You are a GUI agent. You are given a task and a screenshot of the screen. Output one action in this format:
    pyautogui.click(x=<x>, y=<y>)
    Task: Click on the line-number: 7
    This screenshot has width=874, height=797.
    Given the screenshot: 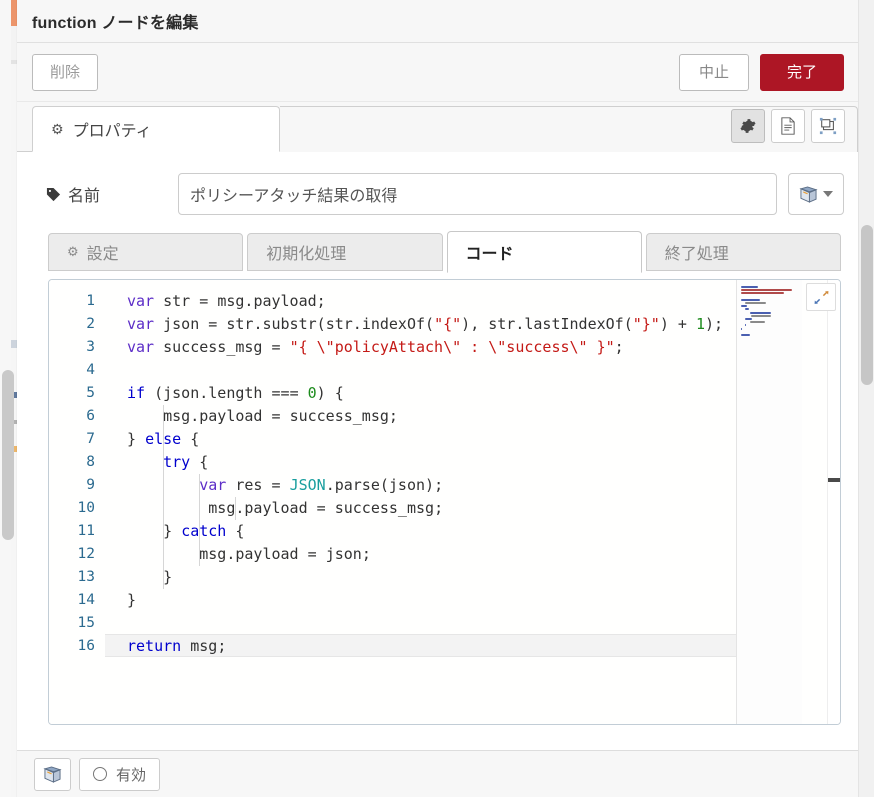 What is the action you would take?
    pyautogui.click(x=90, y=439)
    